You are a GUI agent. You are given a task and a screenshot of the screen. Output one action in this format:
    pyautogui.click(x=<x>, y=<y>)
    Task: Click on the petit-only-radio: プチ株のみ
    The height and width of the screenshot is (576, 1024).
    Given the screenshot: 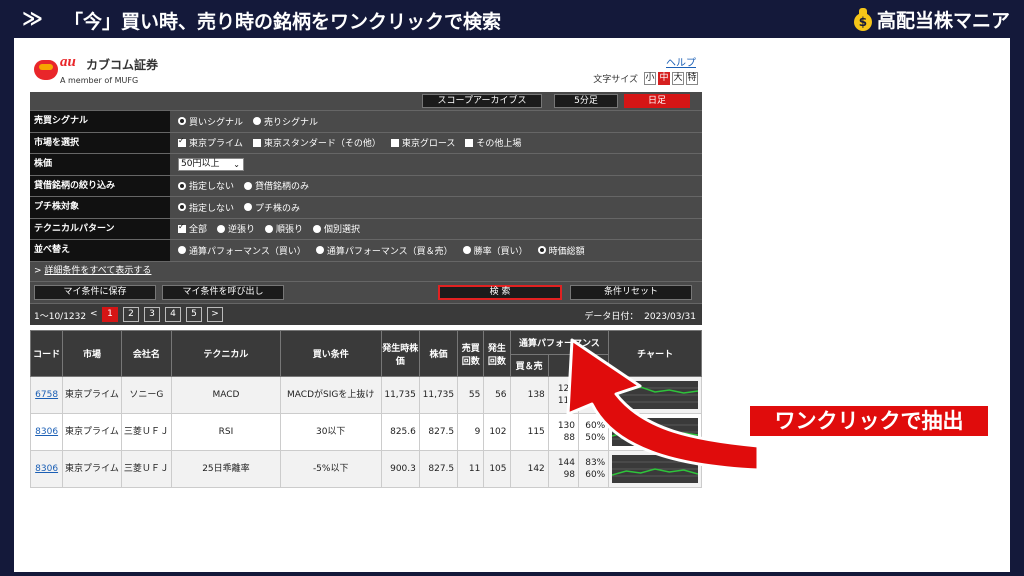 What is the action you would take?
    pyautogui.click(x=272, y=207)
    